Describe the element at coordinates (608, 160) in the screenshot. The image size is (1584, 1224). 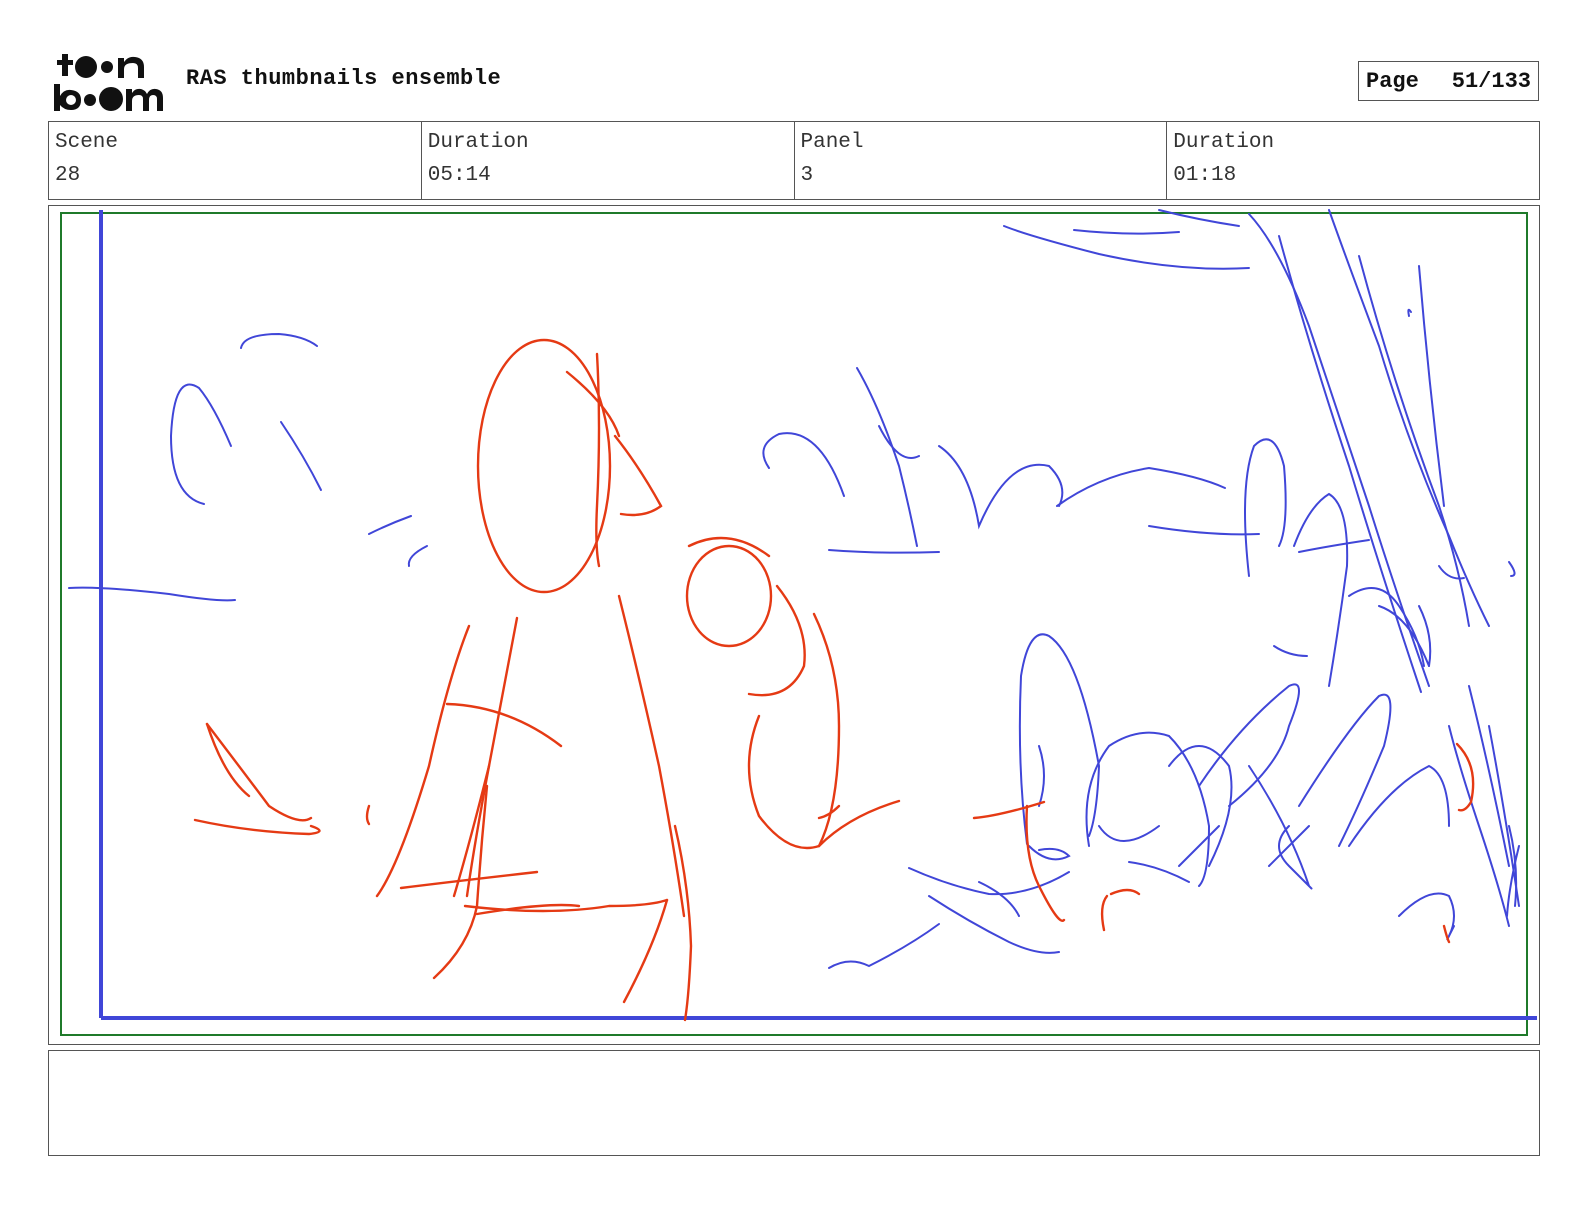
I see `scene-duration-cell: Duration 05:14` at that location.